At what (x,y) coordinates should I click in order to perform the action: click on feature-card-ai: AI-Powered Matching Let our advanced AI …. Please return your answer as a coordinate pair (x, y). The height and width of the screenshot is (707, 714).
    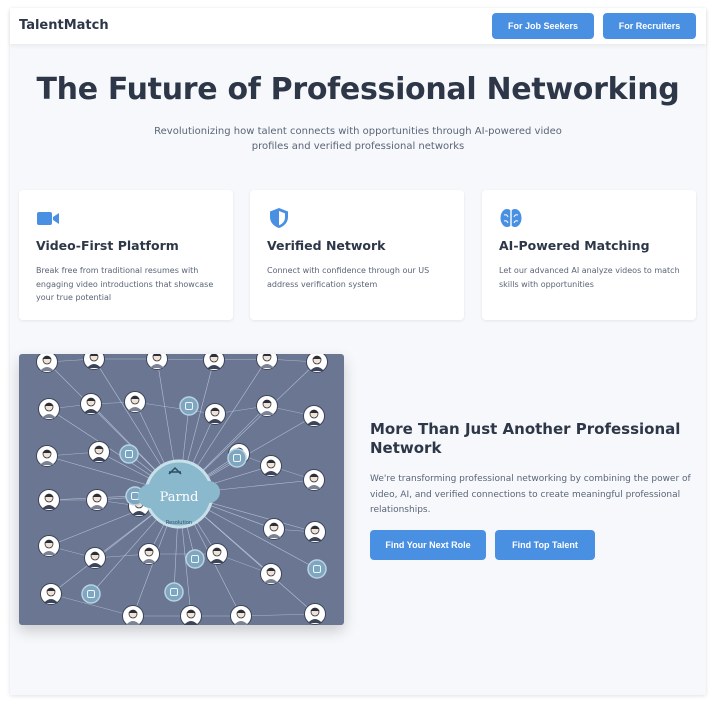
    Looking at the image, I should click on (589, 255).